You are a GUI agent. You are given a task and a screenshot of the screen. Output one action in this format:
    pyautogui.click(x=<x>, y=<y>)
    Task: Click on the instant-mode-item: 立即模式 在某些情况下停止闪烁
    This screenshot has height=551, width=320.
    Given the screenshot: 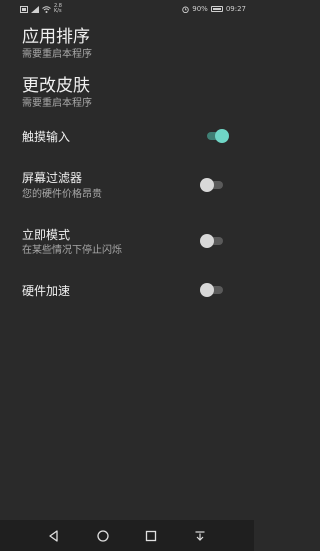 What is the action you would take?
    pyautogui.click(x=127, y=244)
    